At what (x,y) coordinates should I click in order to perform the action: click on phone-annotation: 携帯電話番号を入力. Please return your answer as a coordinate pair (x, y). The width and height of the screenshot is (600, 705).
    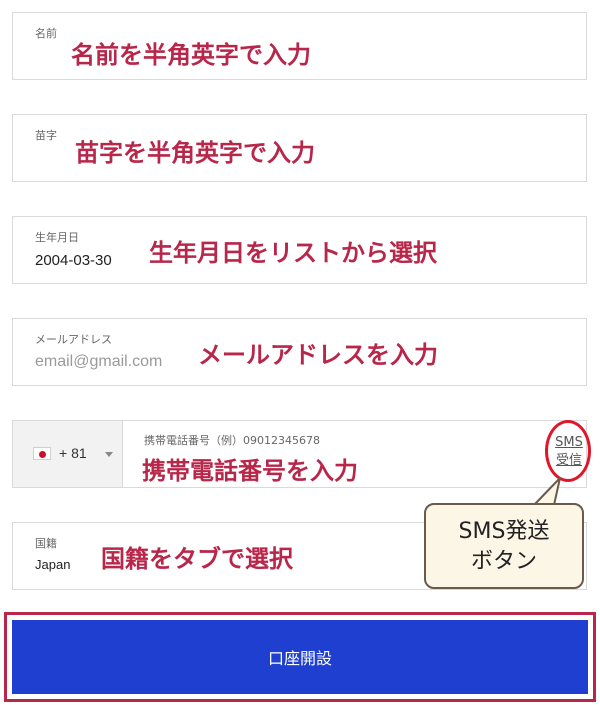
    Looking at the image, I should click on (250, 471).